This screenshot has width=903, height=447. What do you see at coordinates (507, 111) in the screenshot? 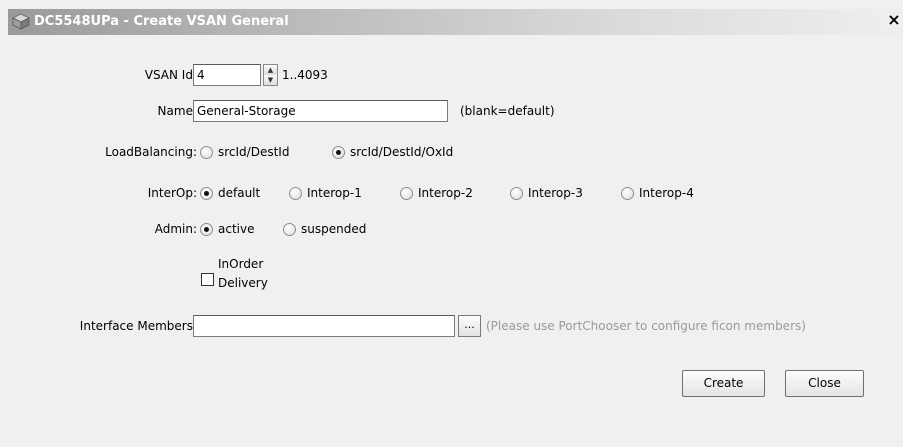
I see `name-hint: (blank=default)` at bounding box center [507, 111].